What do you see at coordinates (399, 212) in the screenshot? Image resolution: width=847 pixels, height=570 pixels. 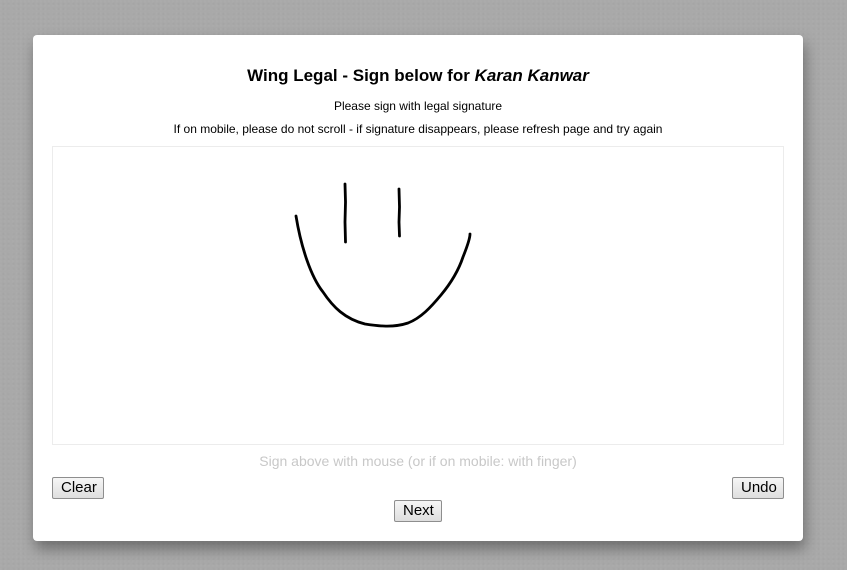 I see `signature-stroke-right` at bounding box center [399, 212].